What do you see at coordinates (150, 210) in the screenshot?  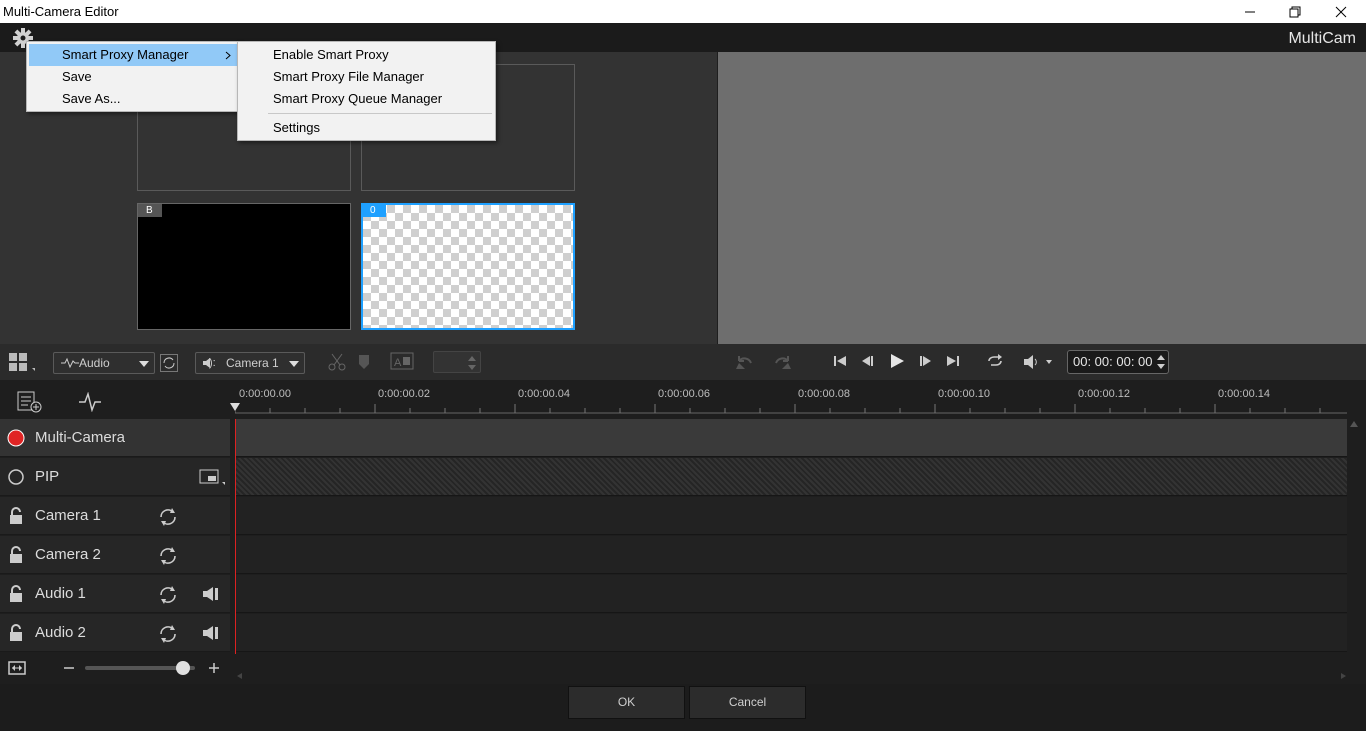 I see `cell-tag: B` at bounding box center [150, 210].